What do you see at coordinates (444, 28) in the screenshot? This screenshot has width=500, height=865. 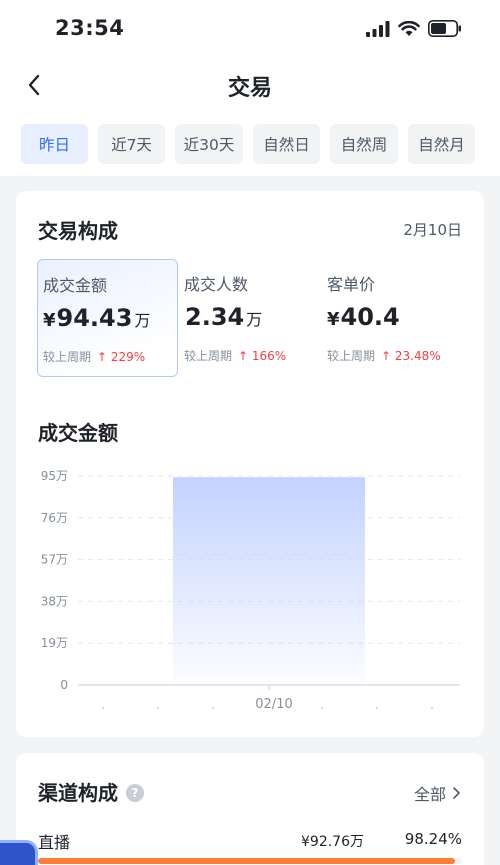 I see `battery-icon` at bounding box center [444, 28].